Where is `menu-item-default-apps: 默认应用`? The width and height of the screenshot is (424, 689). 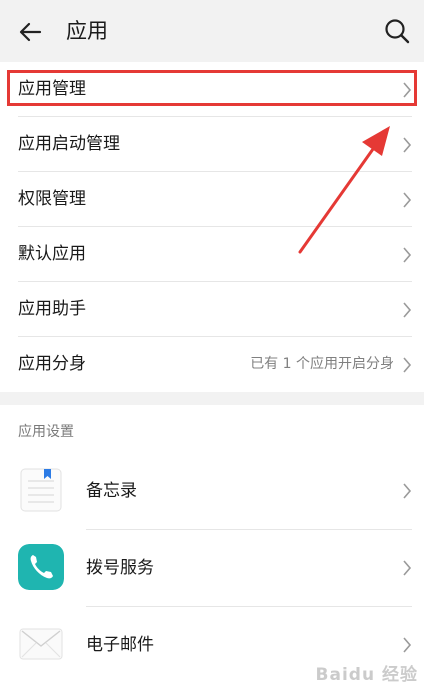
menu-item-default-apps: 默认应用 is located at coordinates (212, 254).